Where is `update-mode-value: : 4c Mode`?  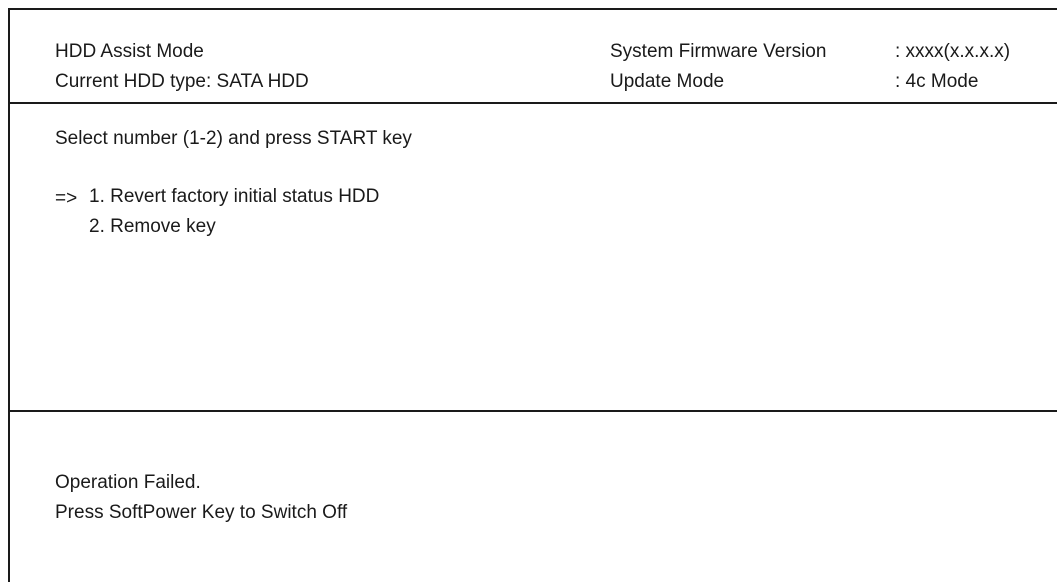
update-mode-value: : 4c Mode is located at coordinates (937, 81).